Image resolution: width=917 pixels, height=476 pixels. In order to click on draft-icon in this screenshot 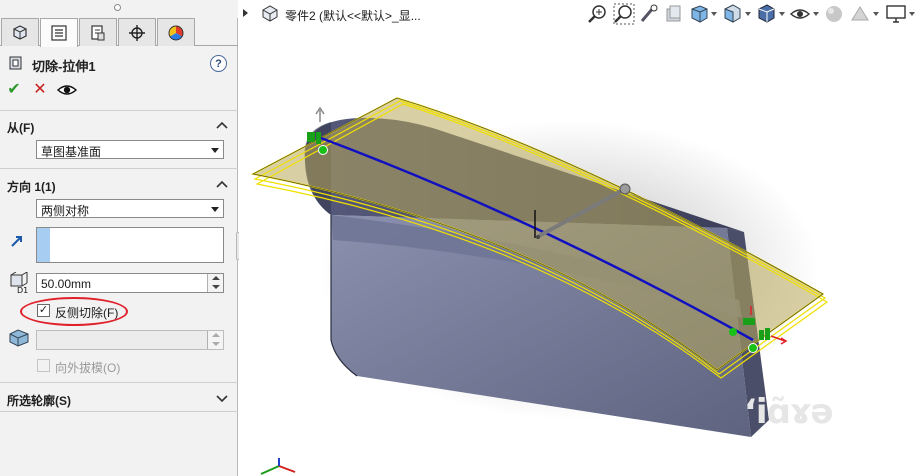, I will do `click(19, 338)`.